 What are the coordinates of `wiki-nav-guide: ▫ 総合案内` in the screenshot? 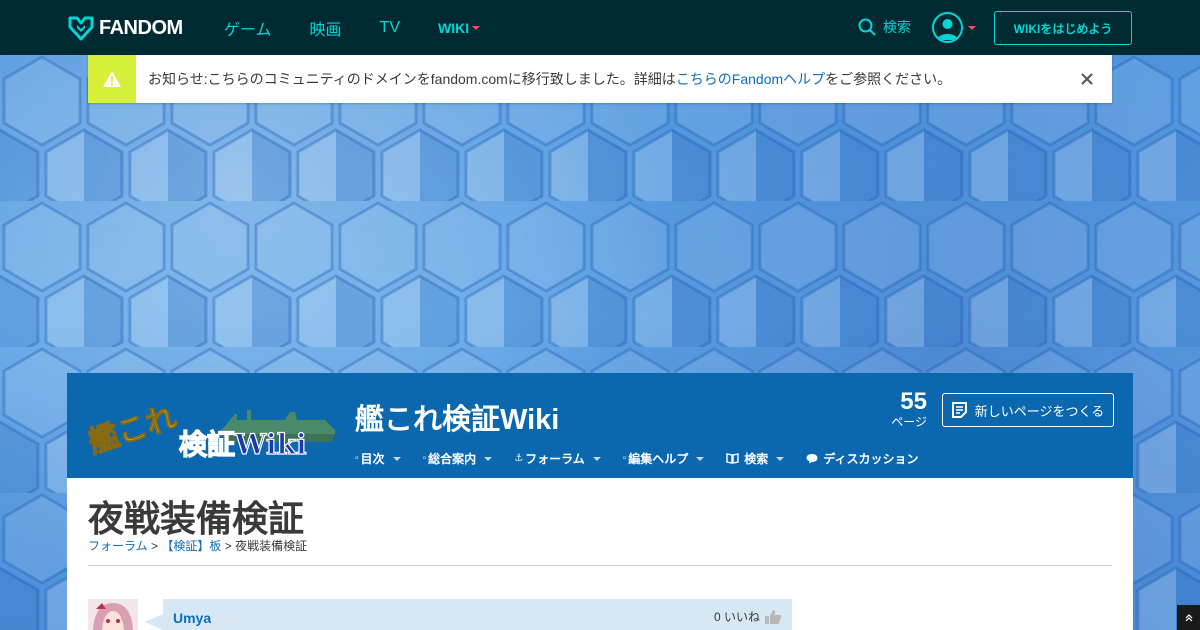 It's located at (458, 458).